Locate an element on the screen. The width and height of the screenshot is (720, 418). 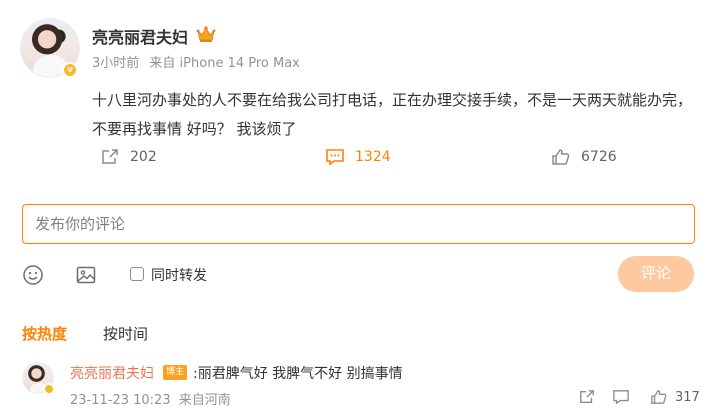
post-meta: 3小时前 来自 iPhone 14 Pro Max is located at coordinates (199, 61).